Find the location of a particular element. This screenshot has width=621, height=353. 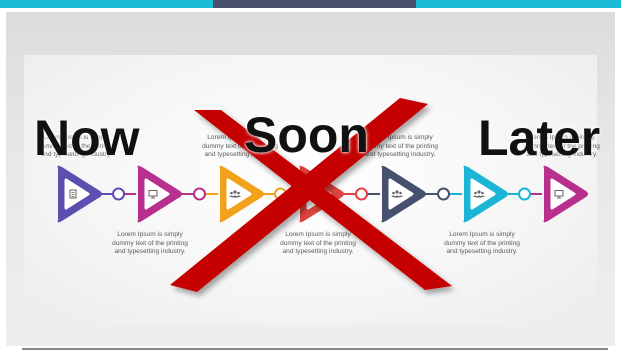

label-soon: Soon is located at coordinates (306, 135).